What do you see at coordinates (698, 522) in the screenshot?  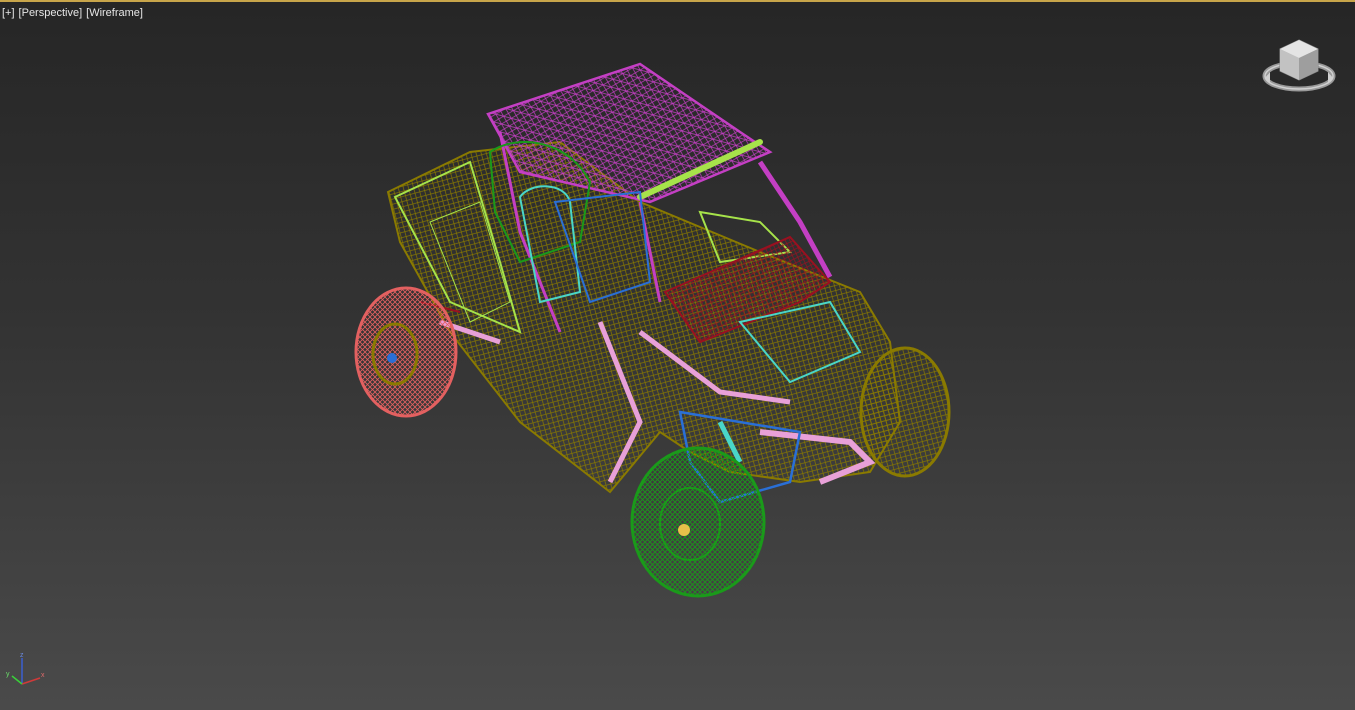 I see `front-left-wheel` at bounding box center [698, 522].